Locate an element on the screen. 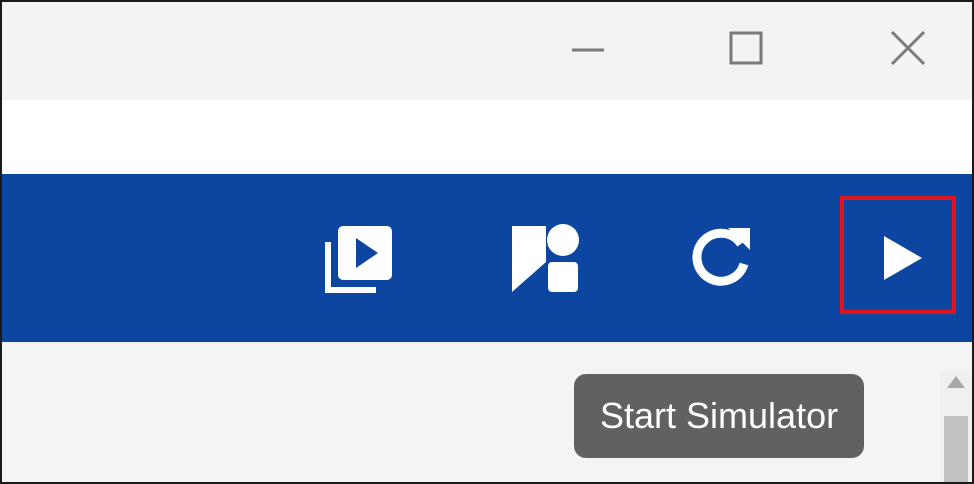 This screenshot has height=484, width=974. close-icon is located at coordinates (908, 48).